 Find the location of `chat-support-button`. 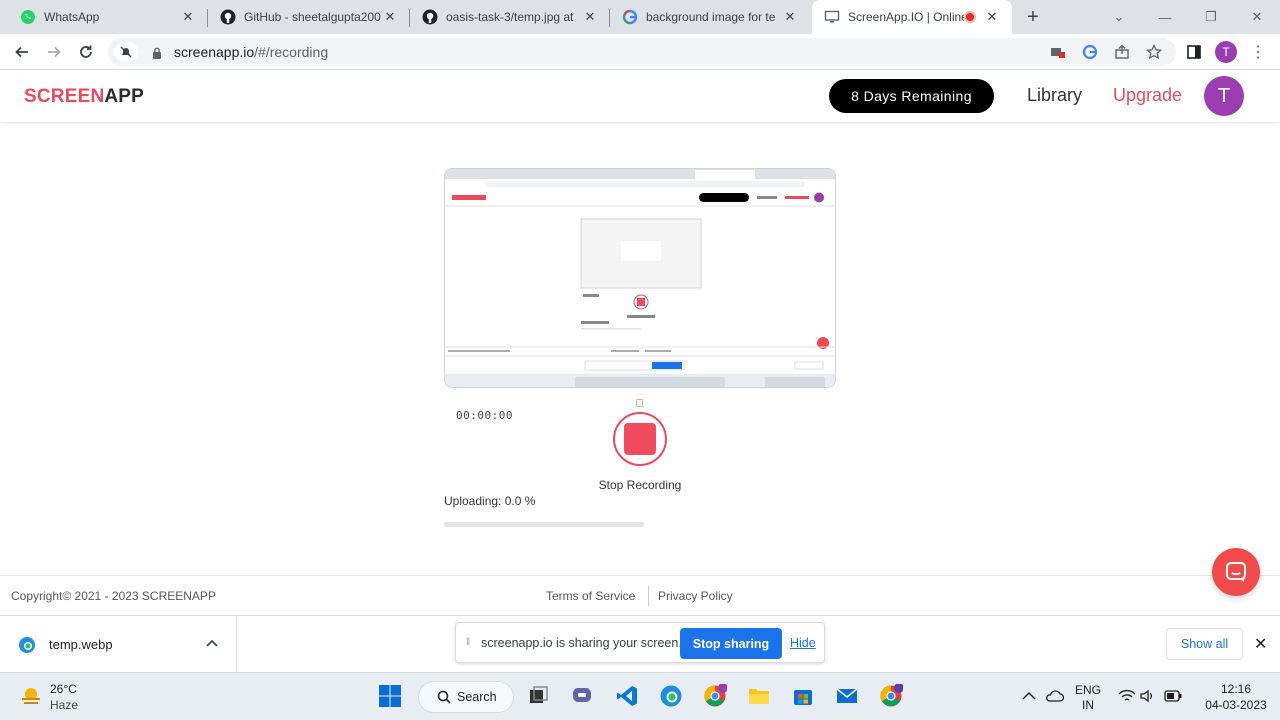

chat-support-button is located at coordinates (1236, 572).